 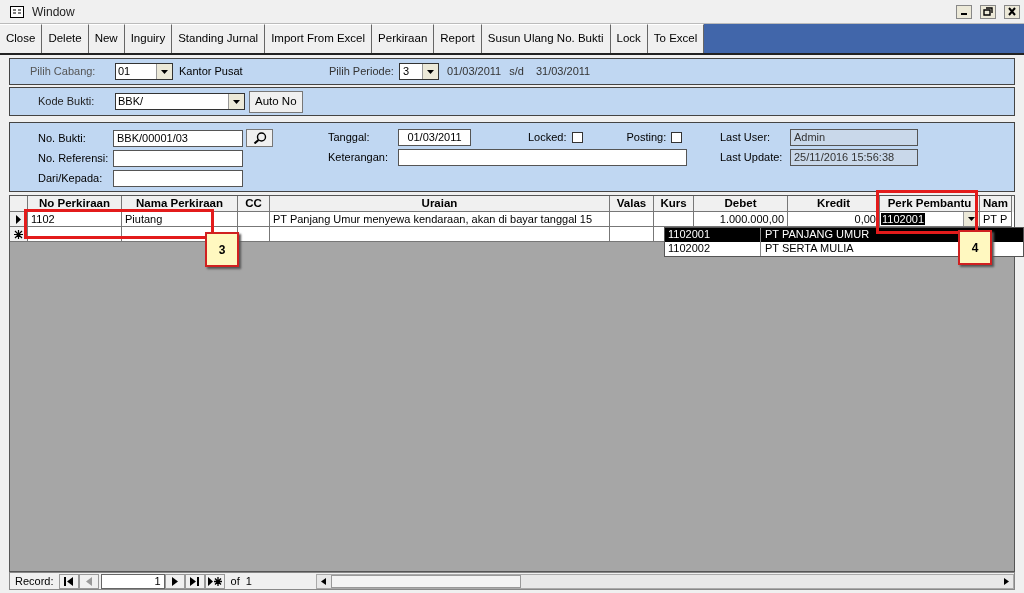 What do you see at coordinates (425, 581) in the screenshot?
I see `scrollbar-thumb` at bounding box center [425, 581].